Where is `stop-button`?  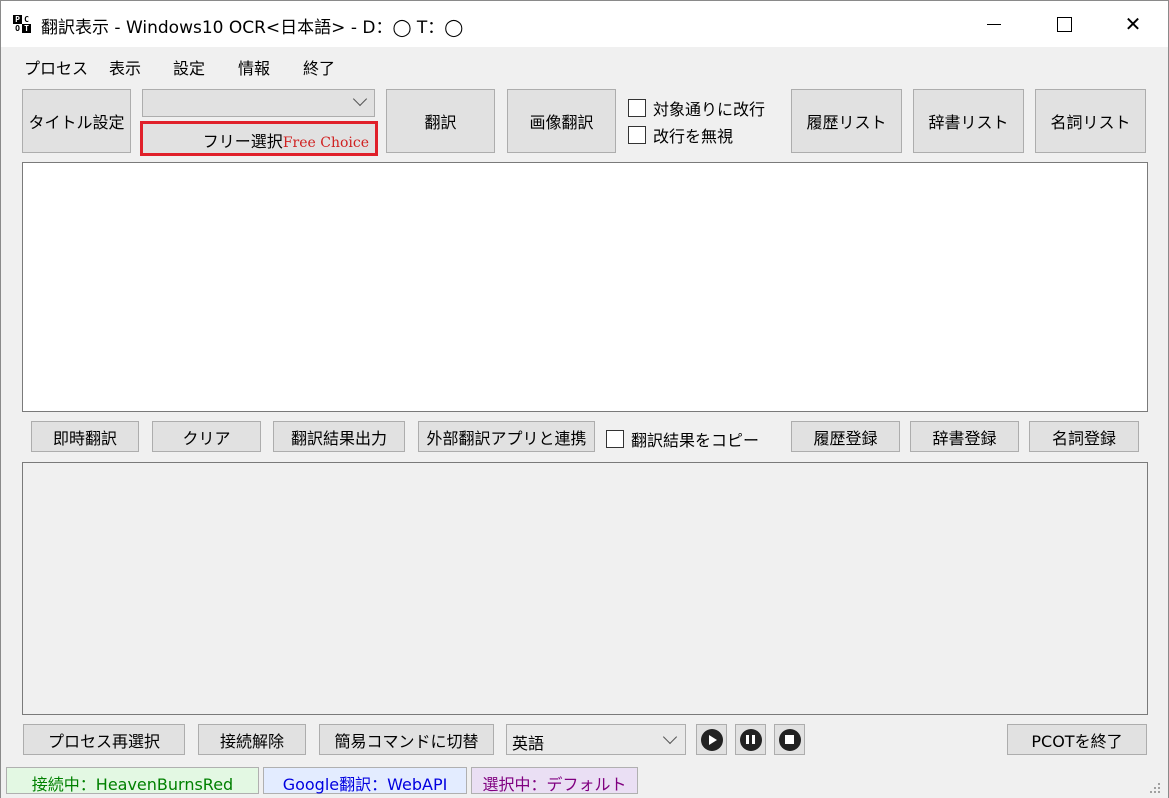
stop-button is located at coordinates (789, 739).